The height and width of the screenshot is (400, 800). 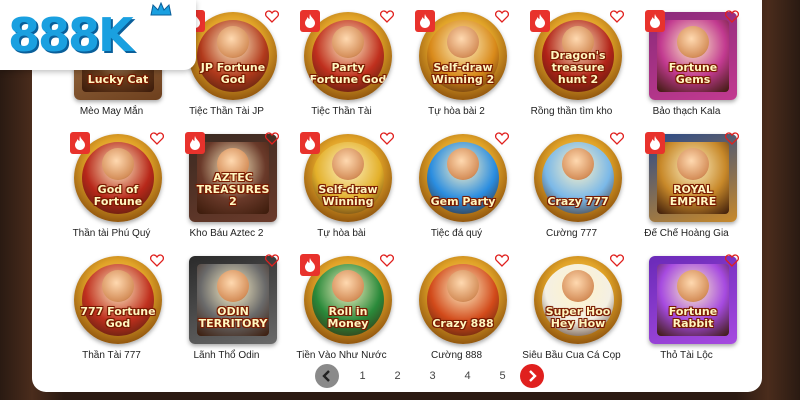 What do you see at coordinates (578, 178) in the screenshot?
I see `game-thumbnail: Crazy 777` at bounding box center [578, 178].